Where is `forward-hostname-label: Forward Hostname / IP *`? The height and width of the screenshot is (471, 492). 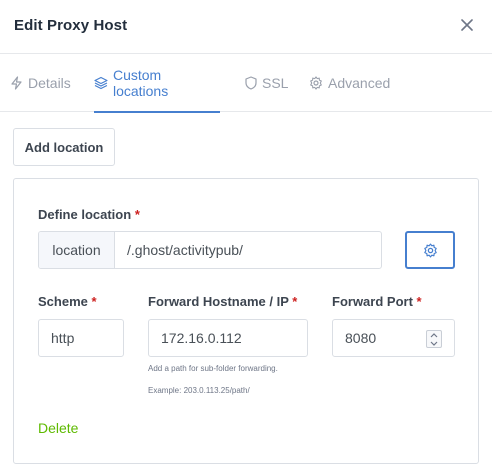 forward-hostname-label: Forward Hostname / IP * is located at coordinates (223, 301).